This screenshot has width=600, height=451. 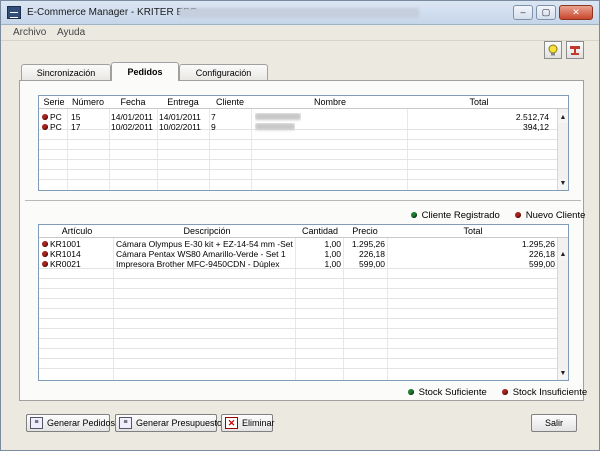 What do you see at coordinates (546, 12) in the screenshot?
I see `restore-button: ▢` at bounding box center [546, 12].